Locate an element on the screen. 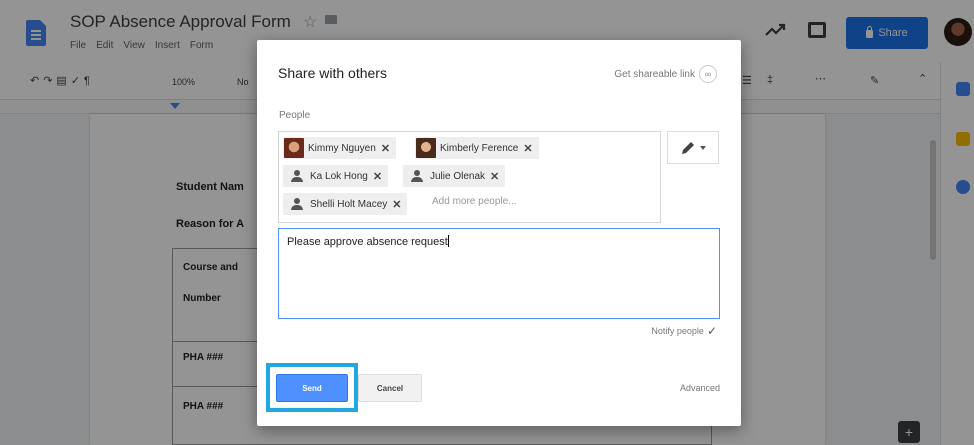 The width and height of the screenshot is (974, 445). chevron-down-icon is located at coordinates (703, 147).